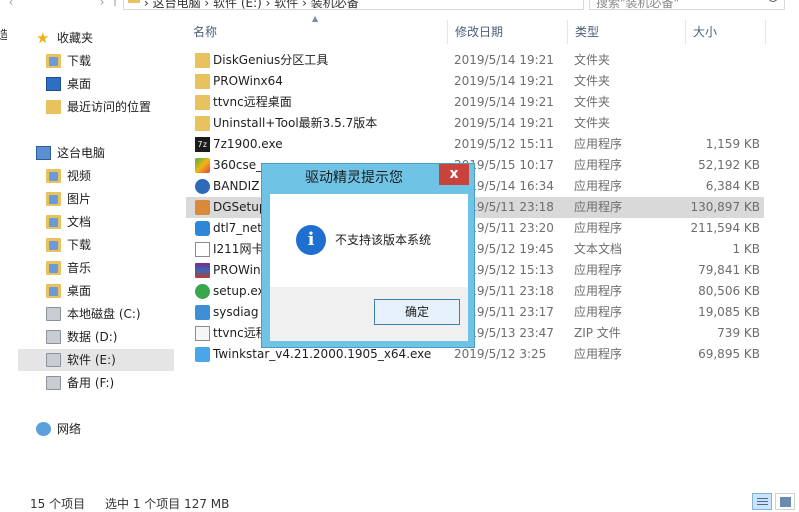 This screenshot has height=512, width=799. Describe the element at coordinates (69, 429) in the screenshot. I see `nav-item-label: 网络` at that location.